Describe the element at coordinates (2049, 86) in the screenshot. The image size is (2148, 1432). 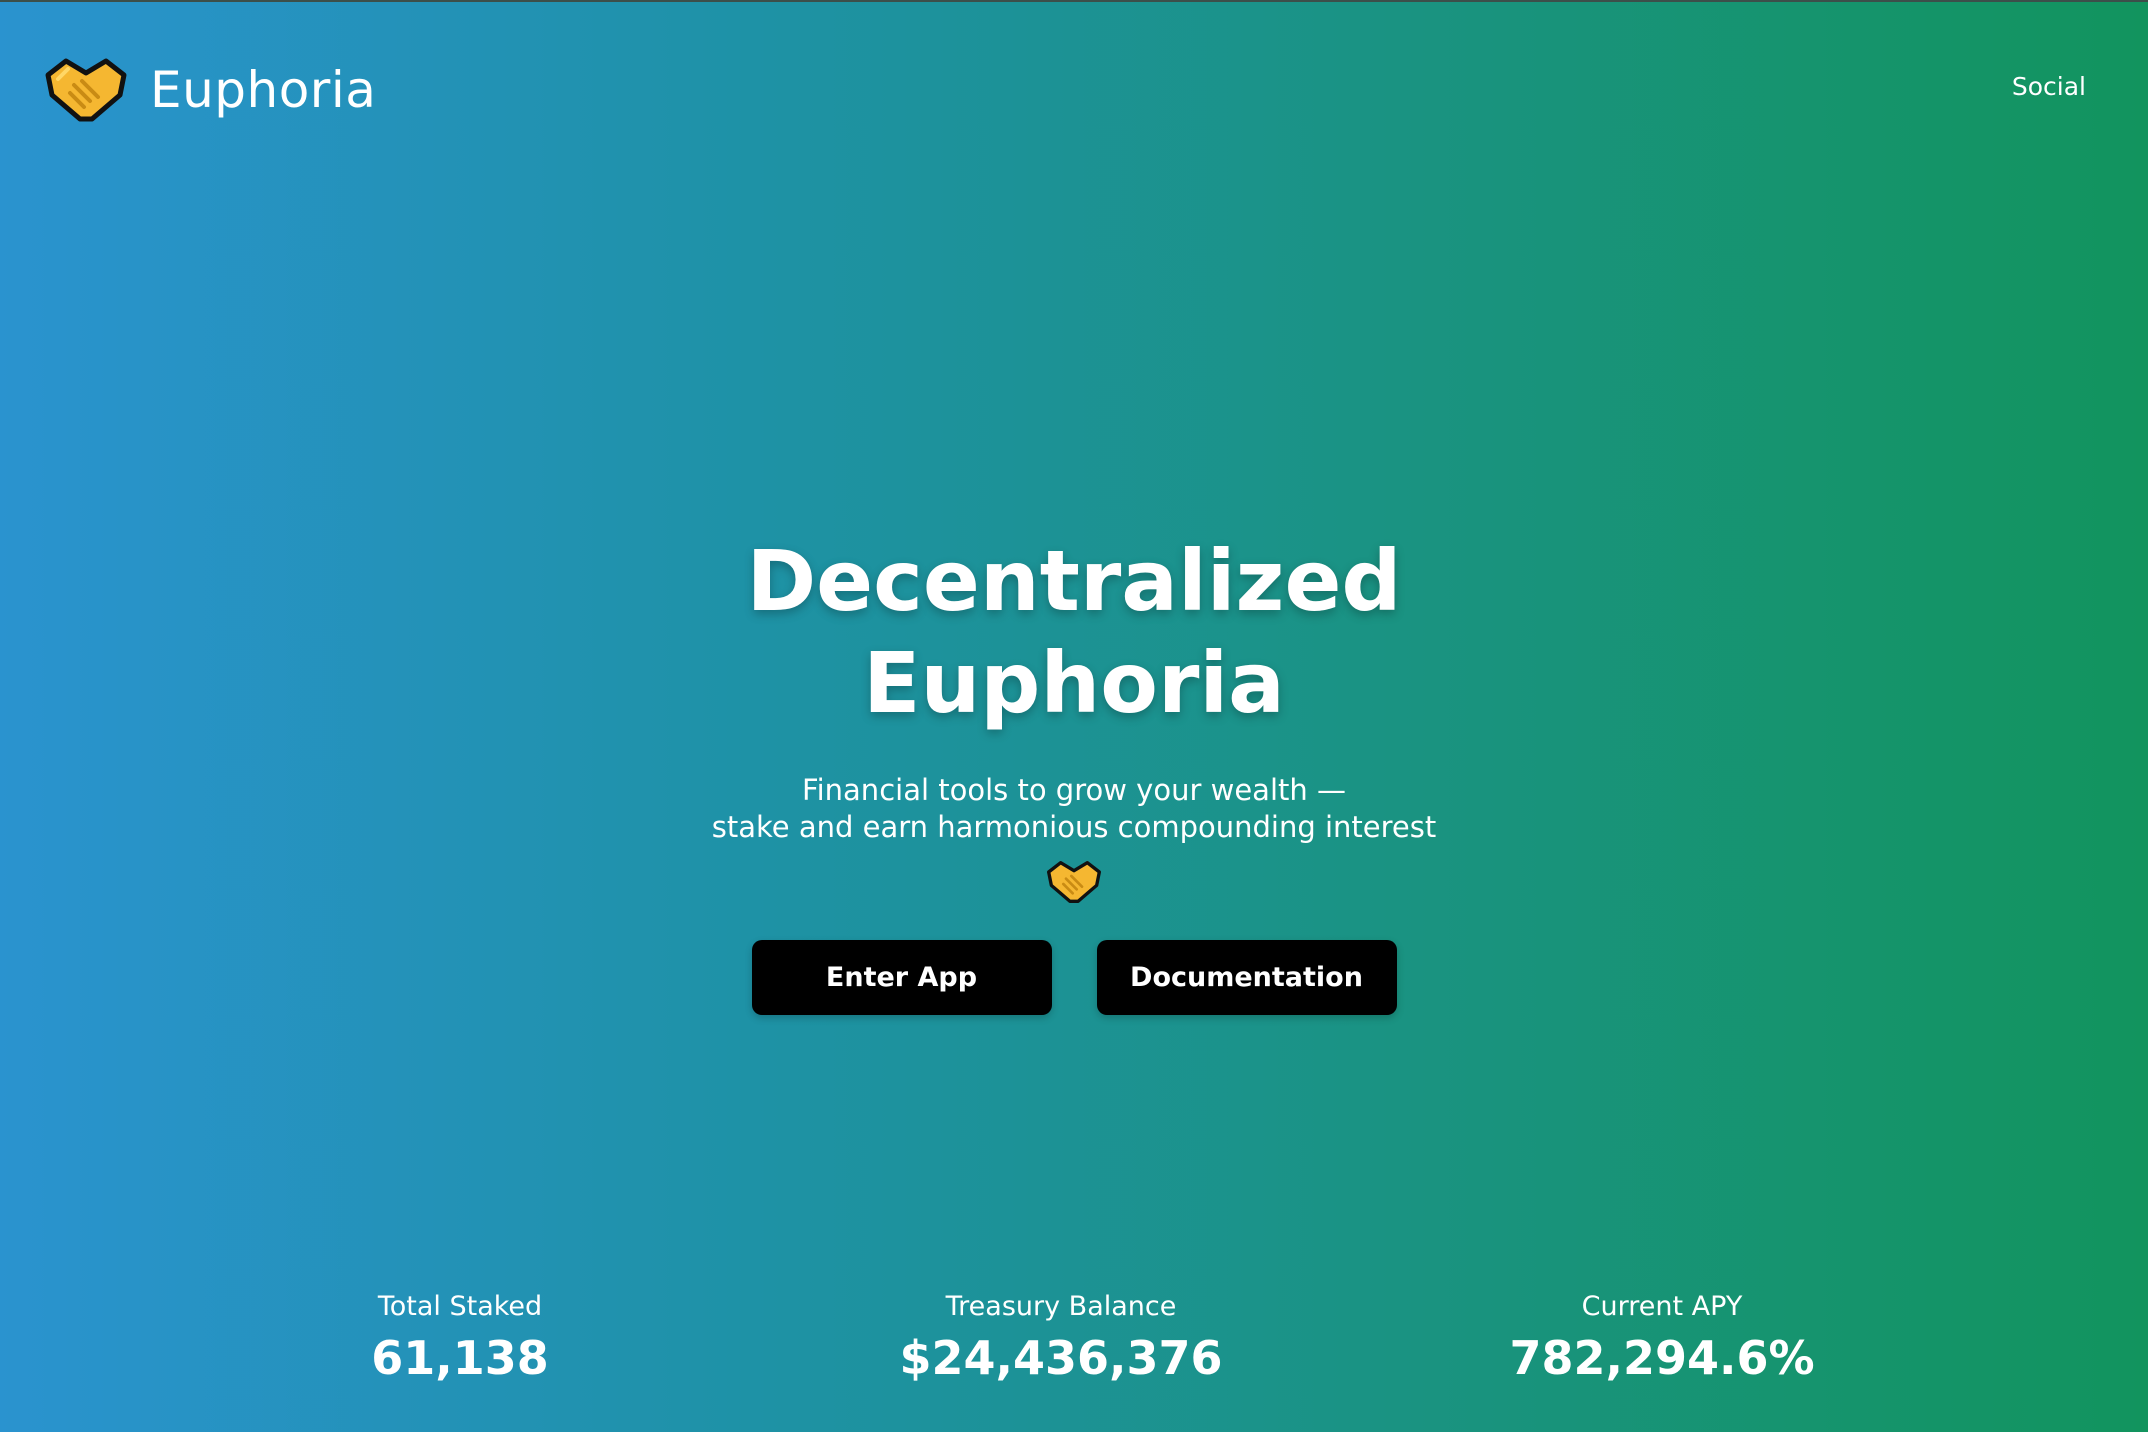
I see `nav-social-link: Social` at that location.